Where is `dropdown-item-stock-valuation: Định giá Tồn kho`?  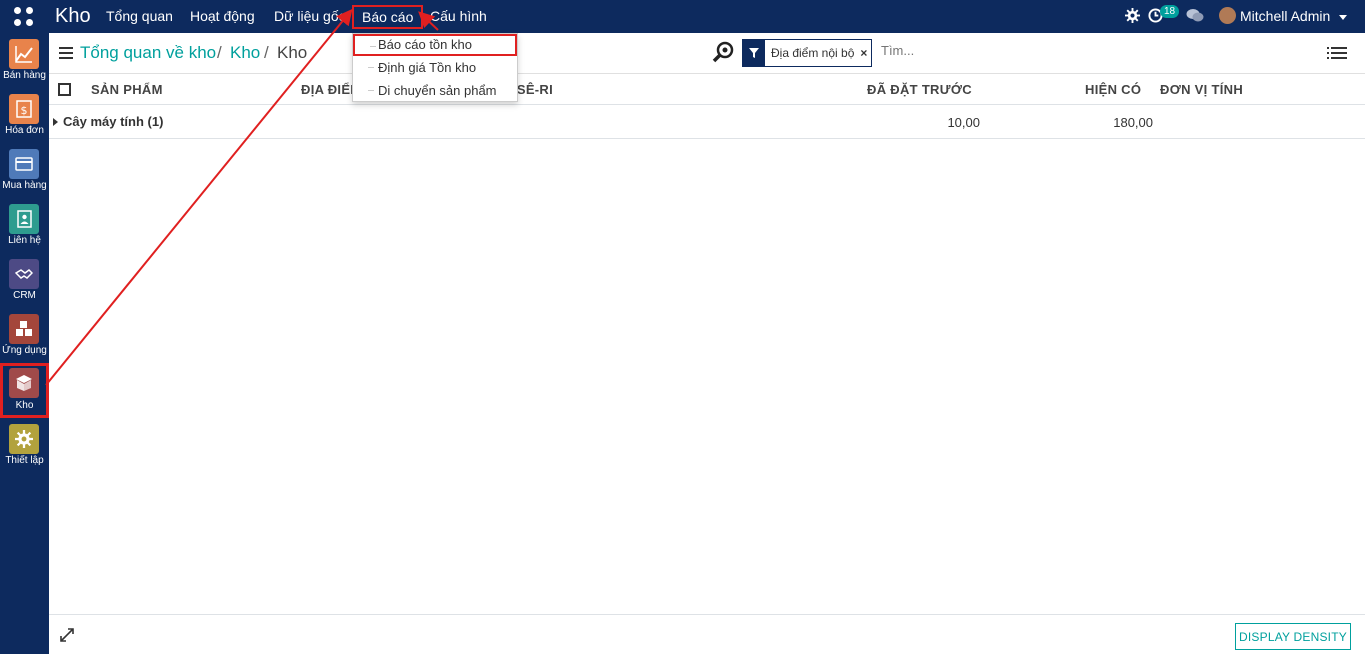 dropdown-item-stock-valuation: Định giá Tồn kho is located at coordinates (435, 68).